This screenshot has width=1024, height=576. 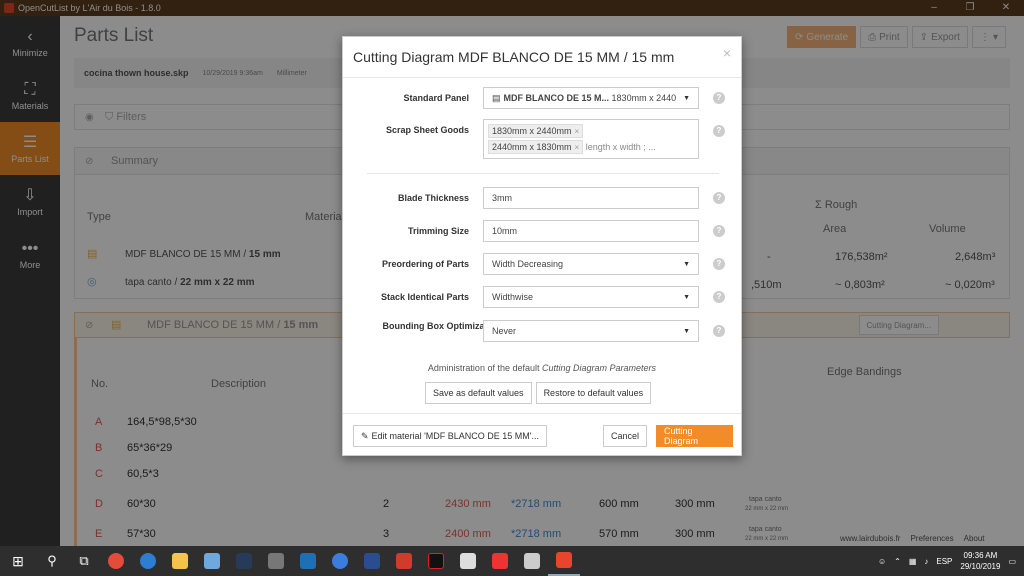 I want to click on people-icon: ☺, so click(x=882, y=561).